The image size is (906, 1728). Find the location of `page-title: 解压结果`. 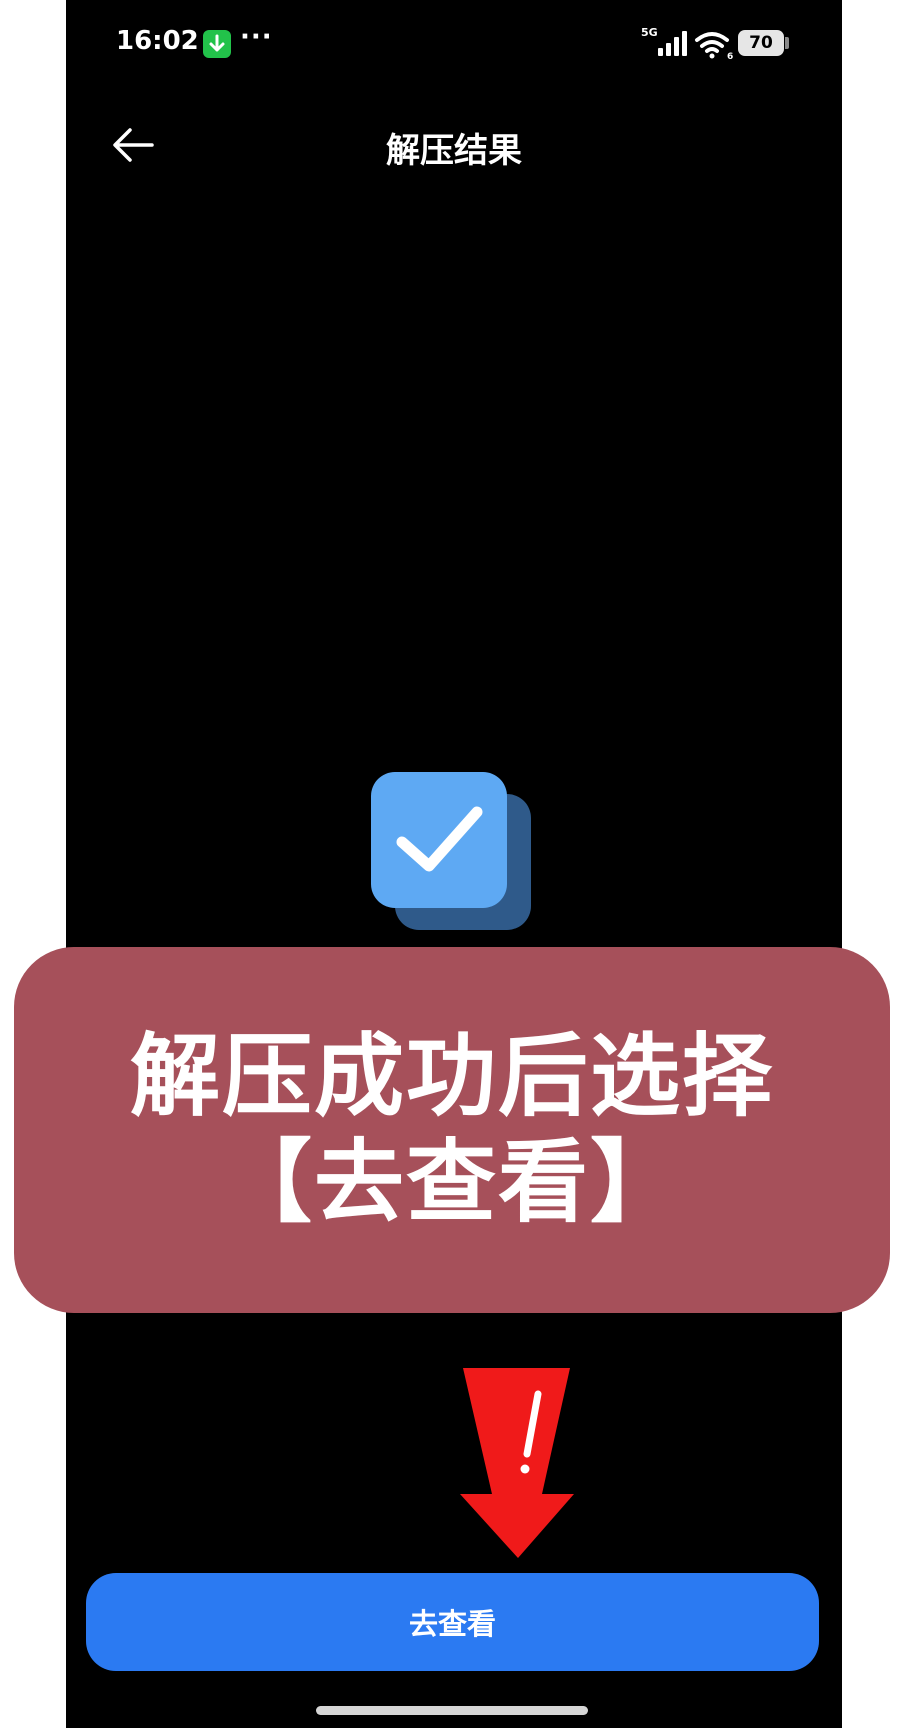

page-title: 解压结果 is located at coordinates (454, 151).